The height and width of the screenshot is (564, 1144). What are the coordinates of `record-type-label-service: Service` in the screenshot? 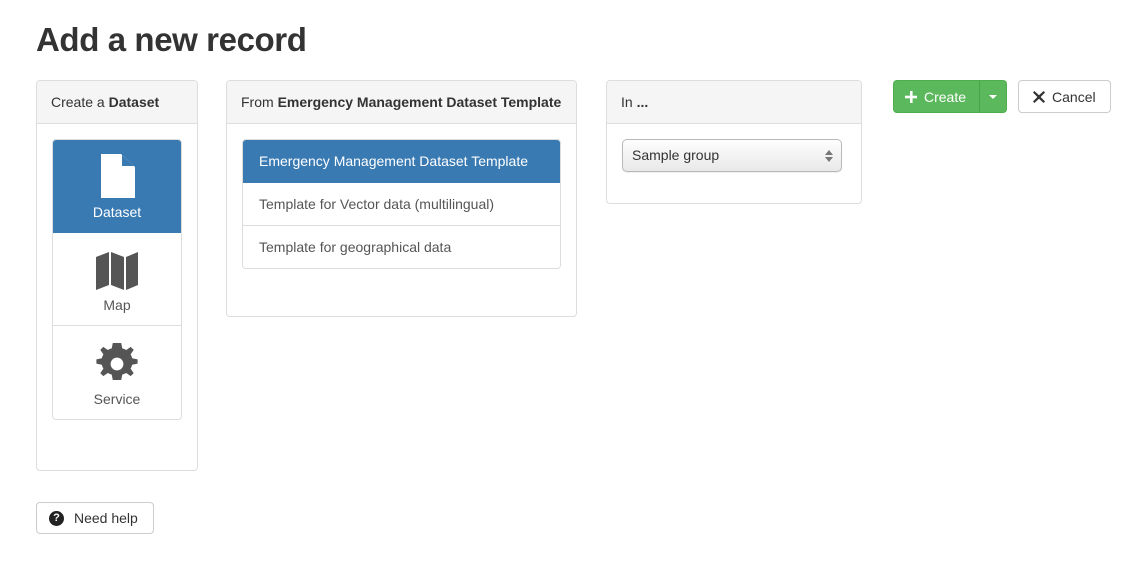 It's located at (117, 398).